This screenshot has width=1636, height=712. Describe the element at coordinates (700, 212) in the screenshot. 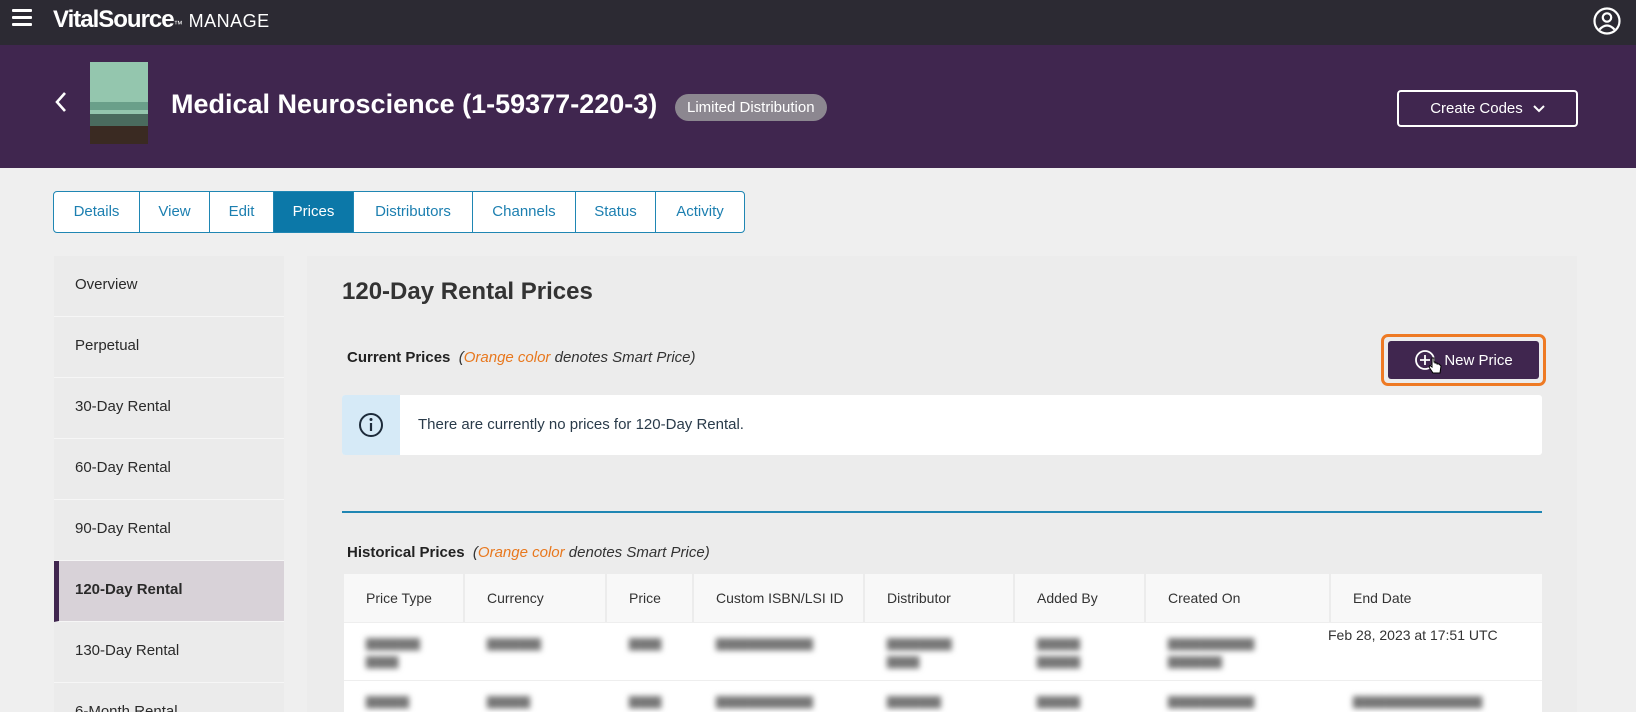

I see `tab-activity: Activity` at that location.